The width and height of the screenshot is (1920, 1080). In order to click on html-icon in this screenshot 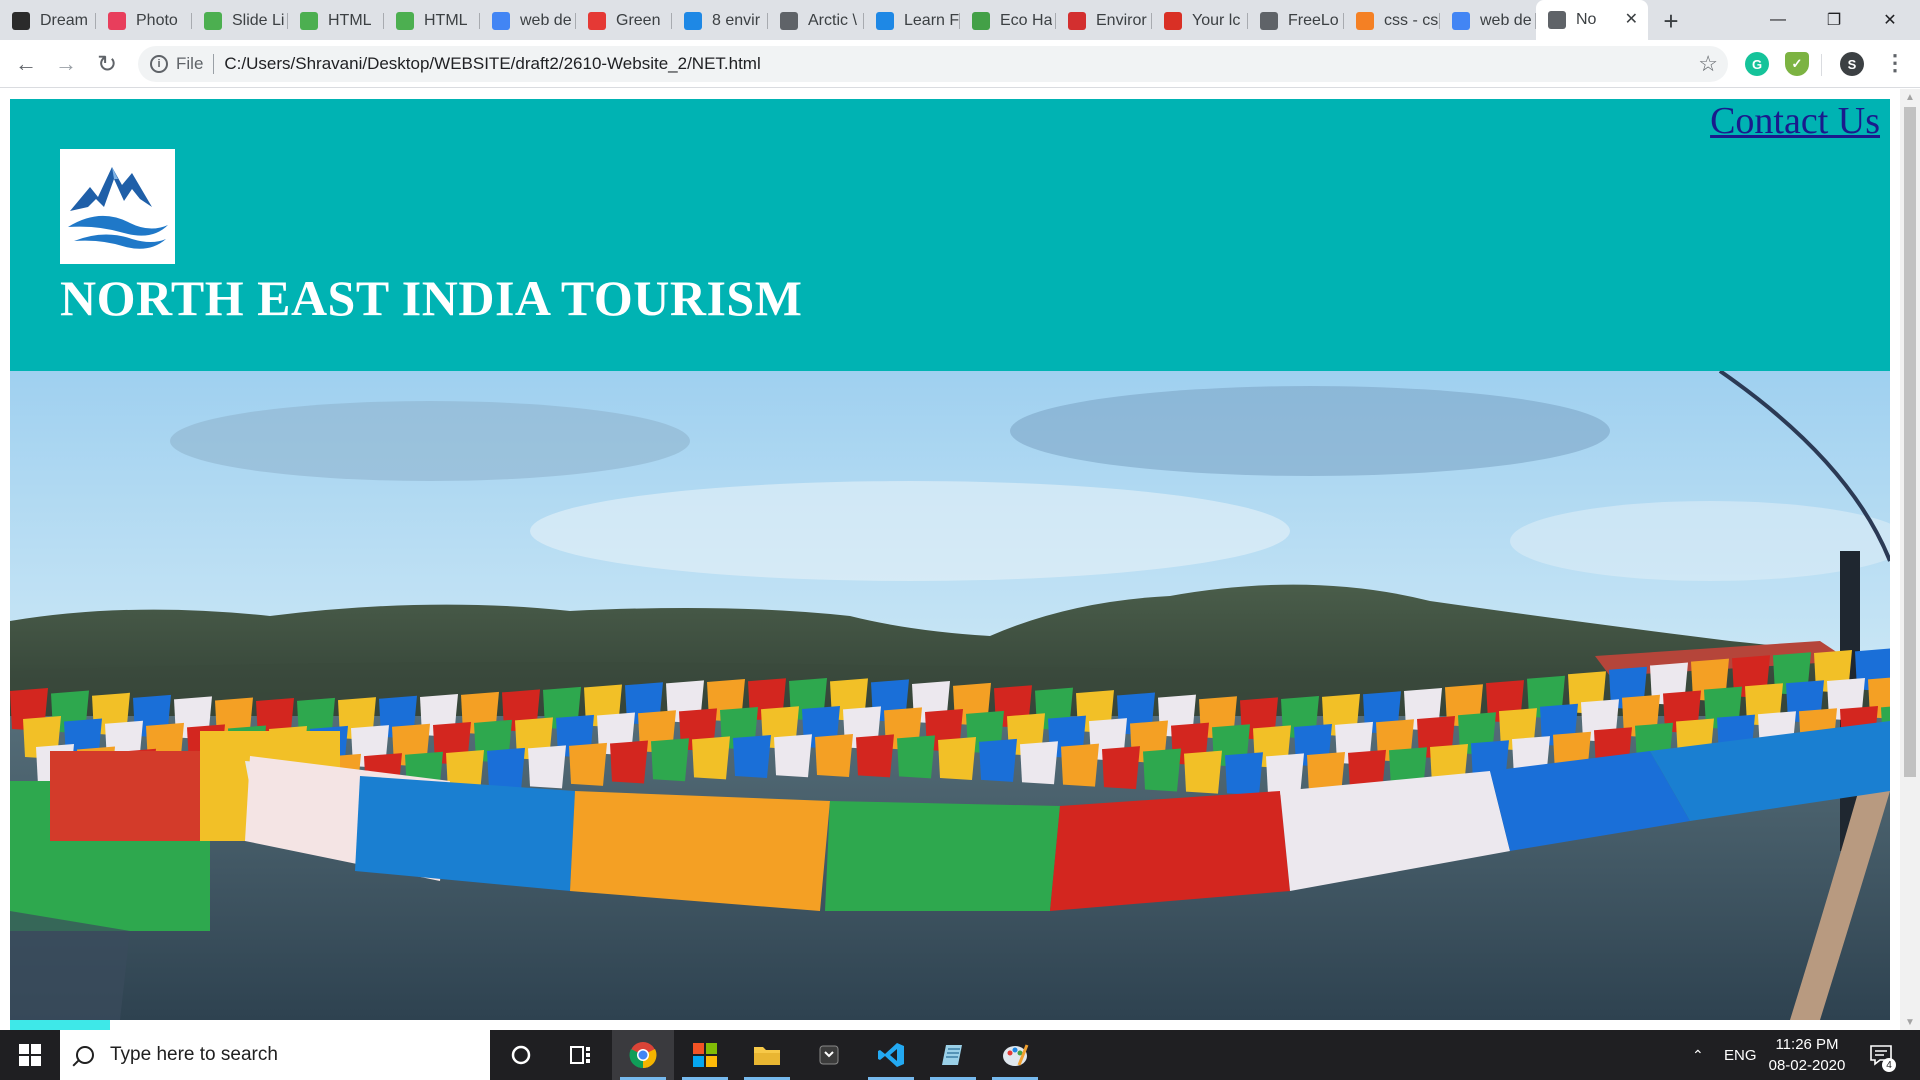, I will do `click(309, 21)`.